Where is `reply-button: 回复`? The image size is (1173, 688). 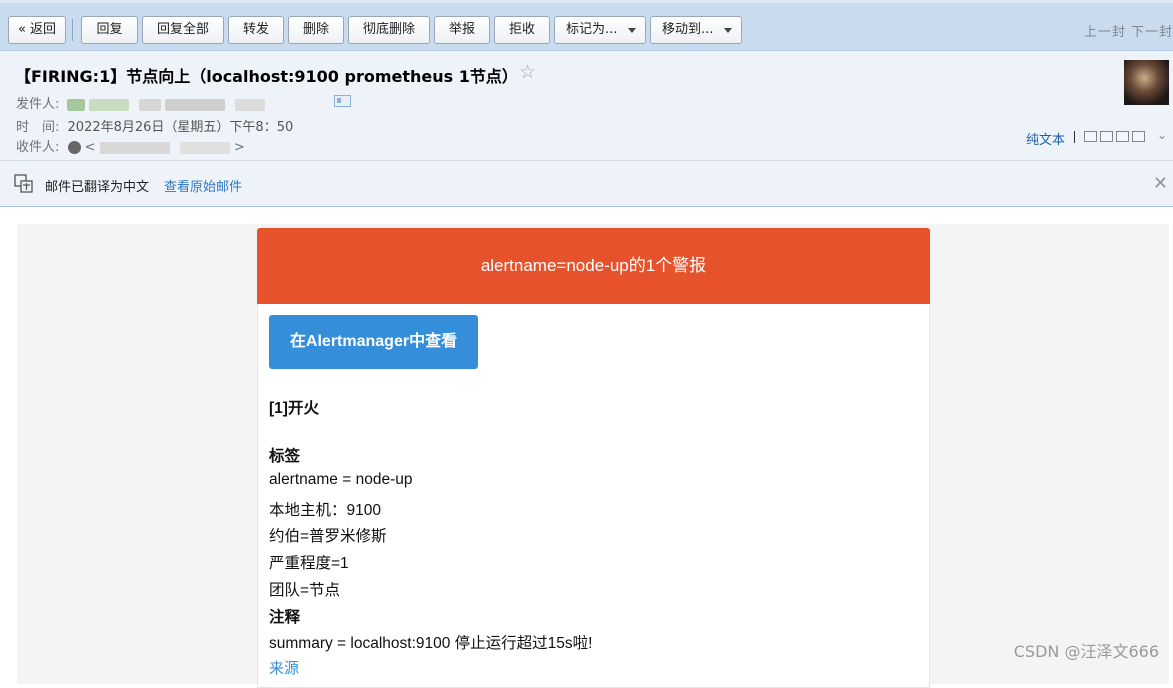
reply-button: 回复 is located at coordinates (109, 30).